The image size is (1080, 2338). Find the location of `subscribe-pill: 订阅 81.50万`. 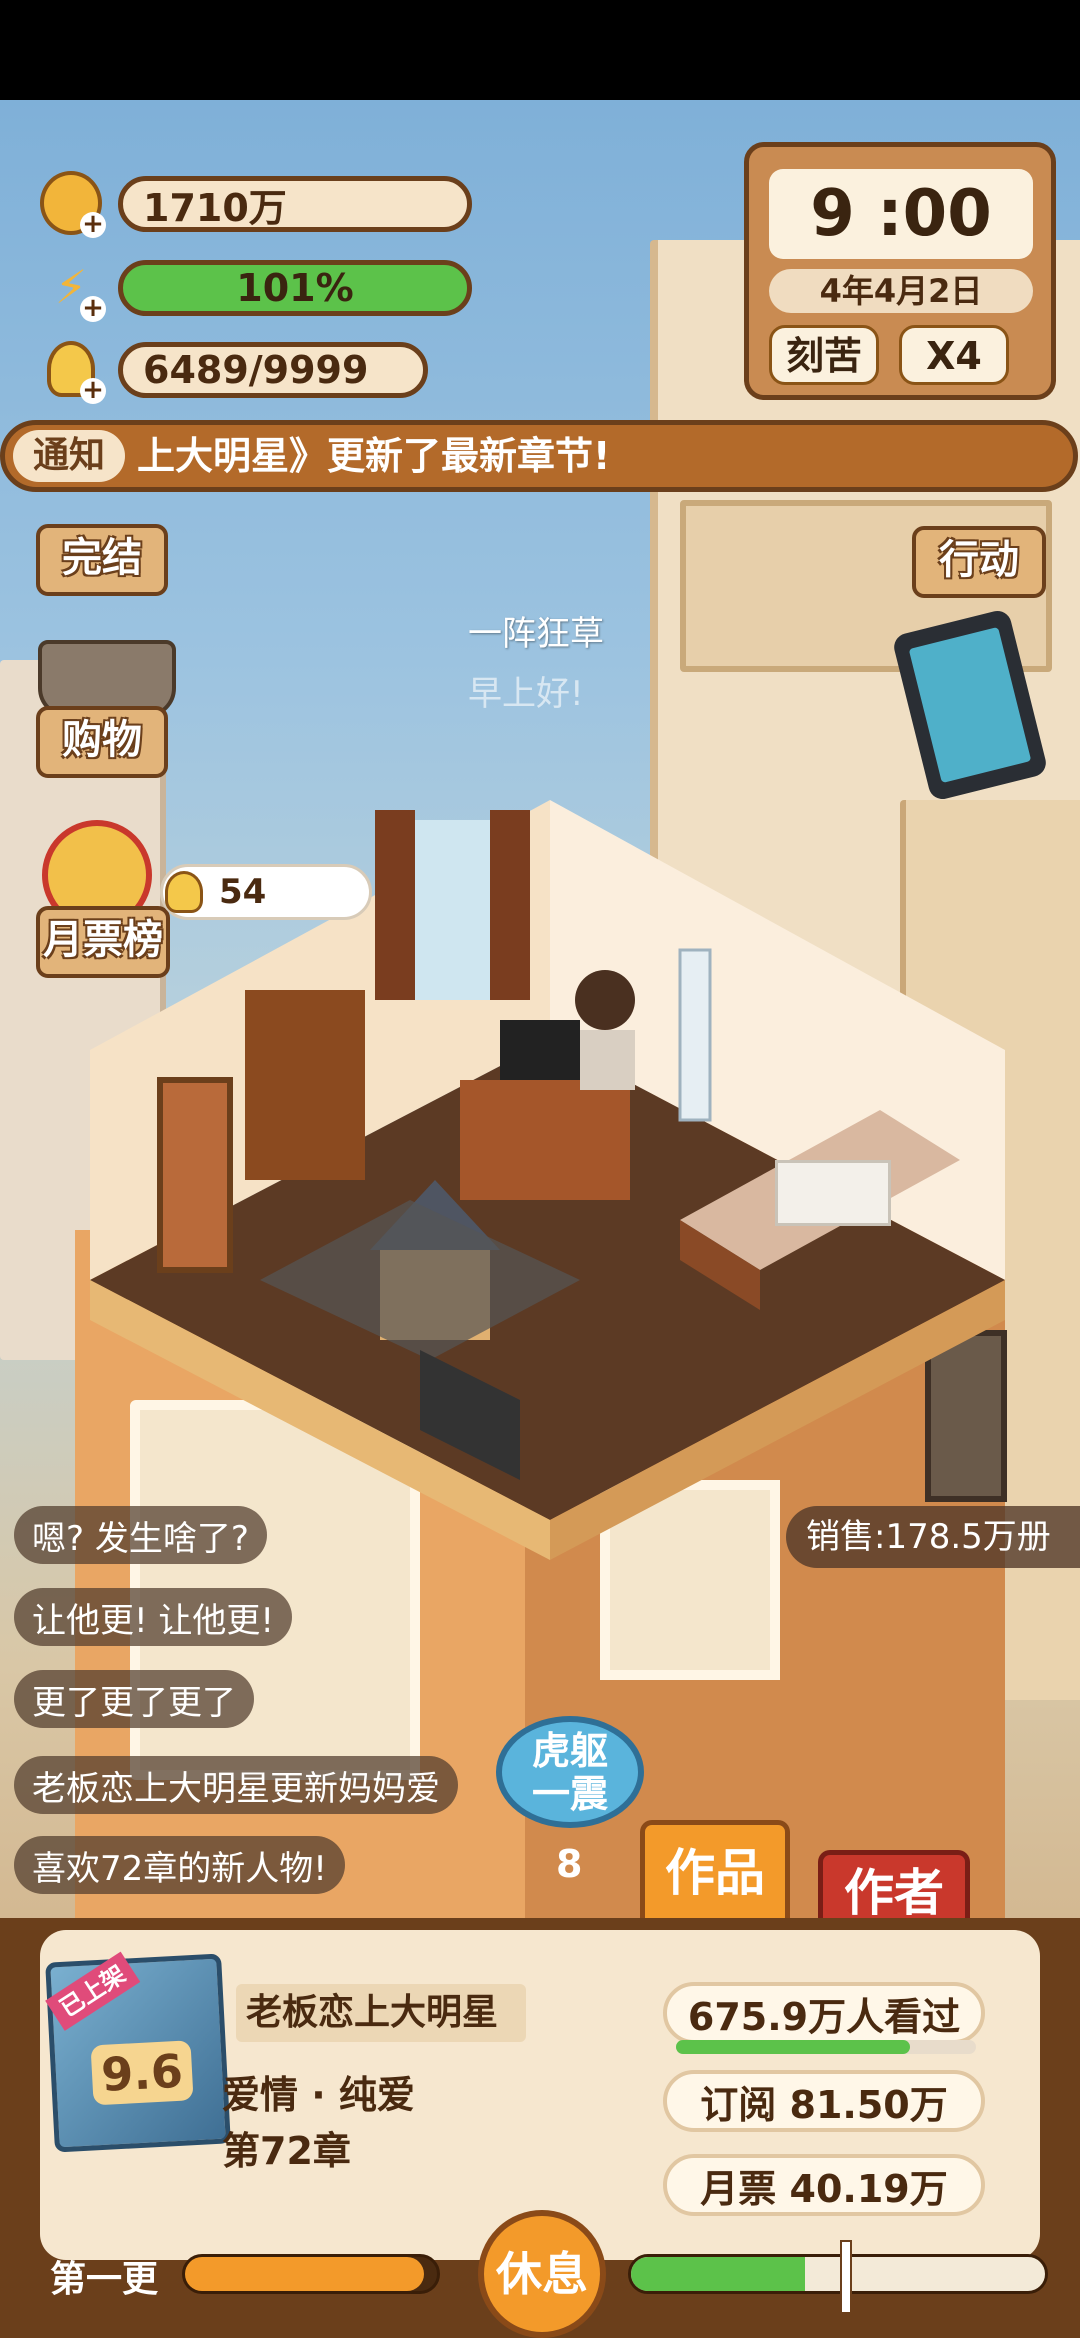

subscribe-pill: 订阅 81.50万 is located at coordinates (824, 2101).